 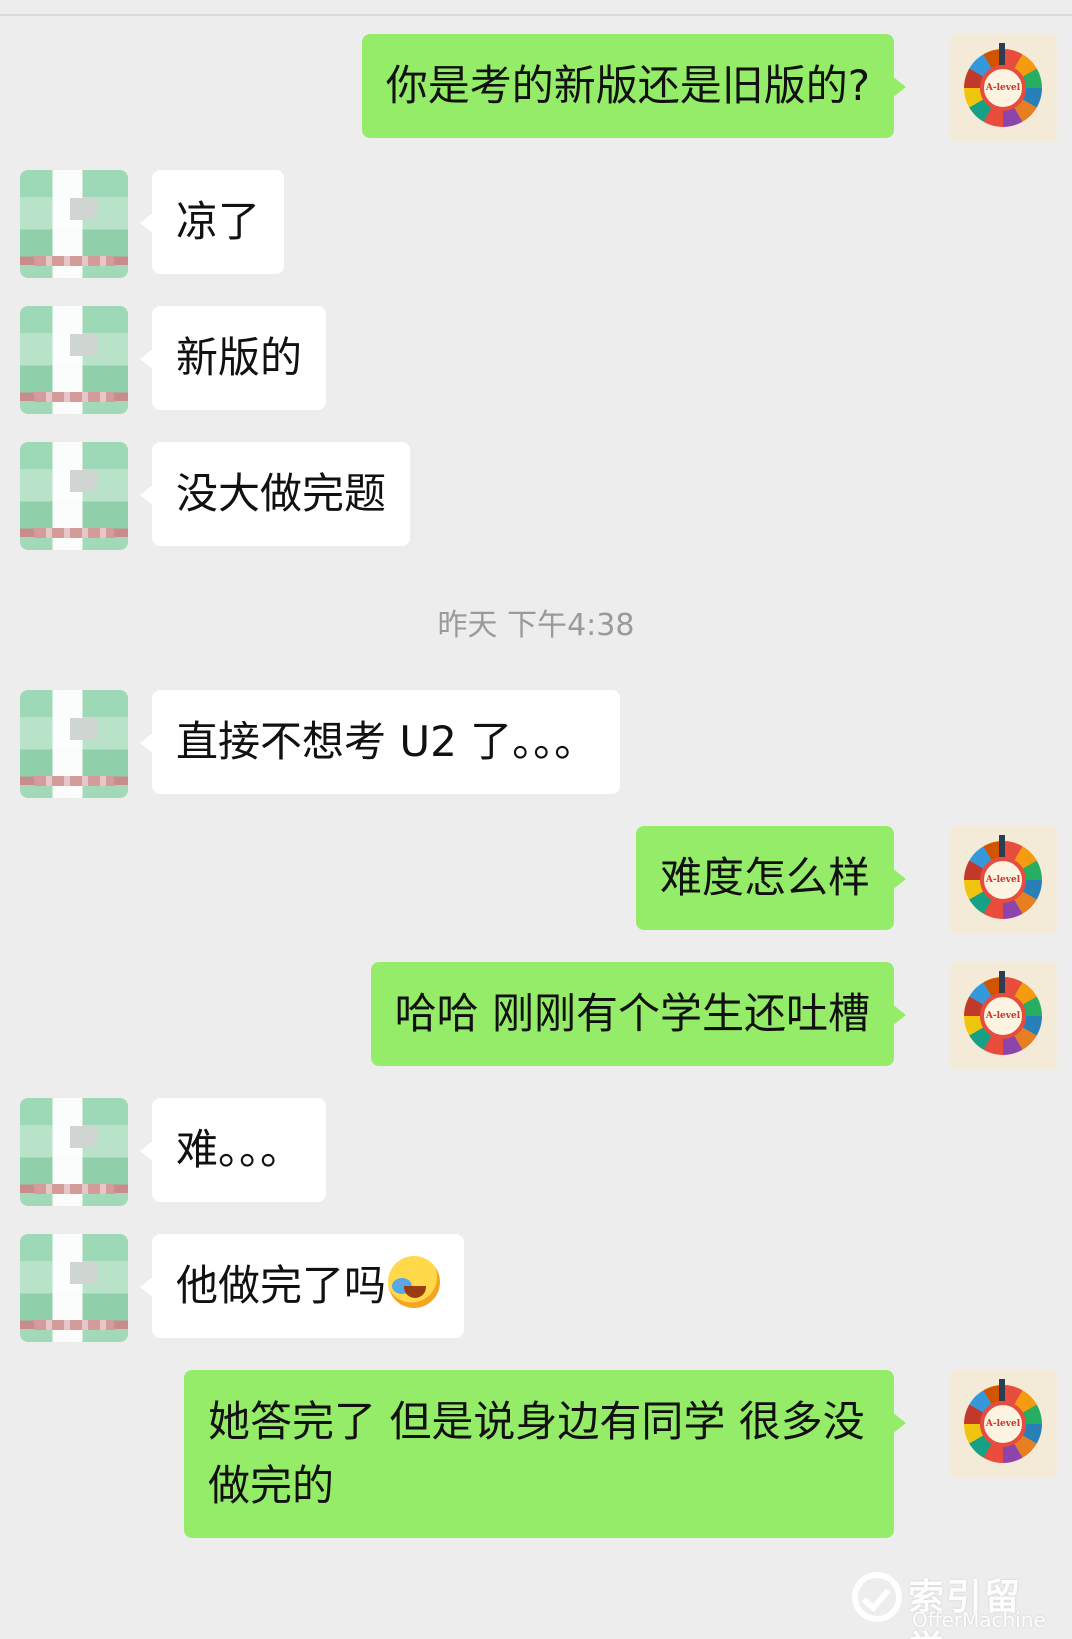 I want to click on message-bubble-received: 新版的, so click(x=233, y=358).